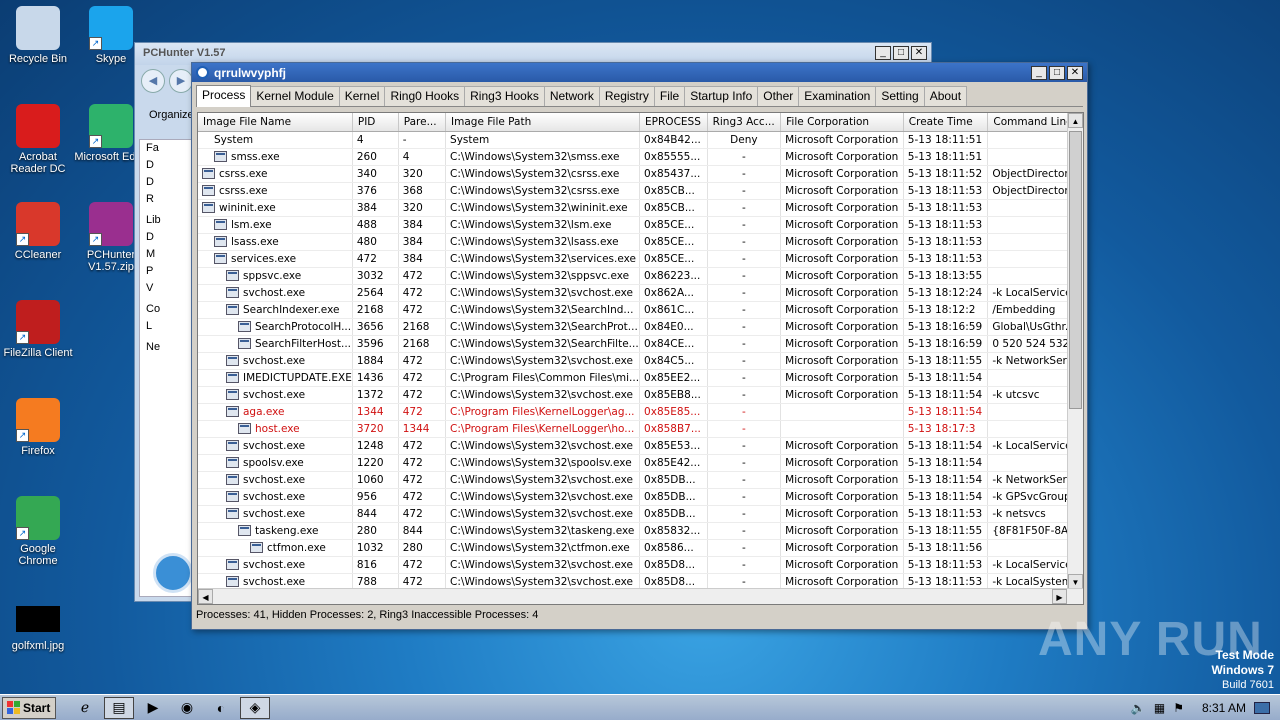 This screenshot has width=1280, height=720. What do you see at coordinates (1159, 708) in the screenshot?
I see `network-icon: ▦` at bounding box center [1159, 708].